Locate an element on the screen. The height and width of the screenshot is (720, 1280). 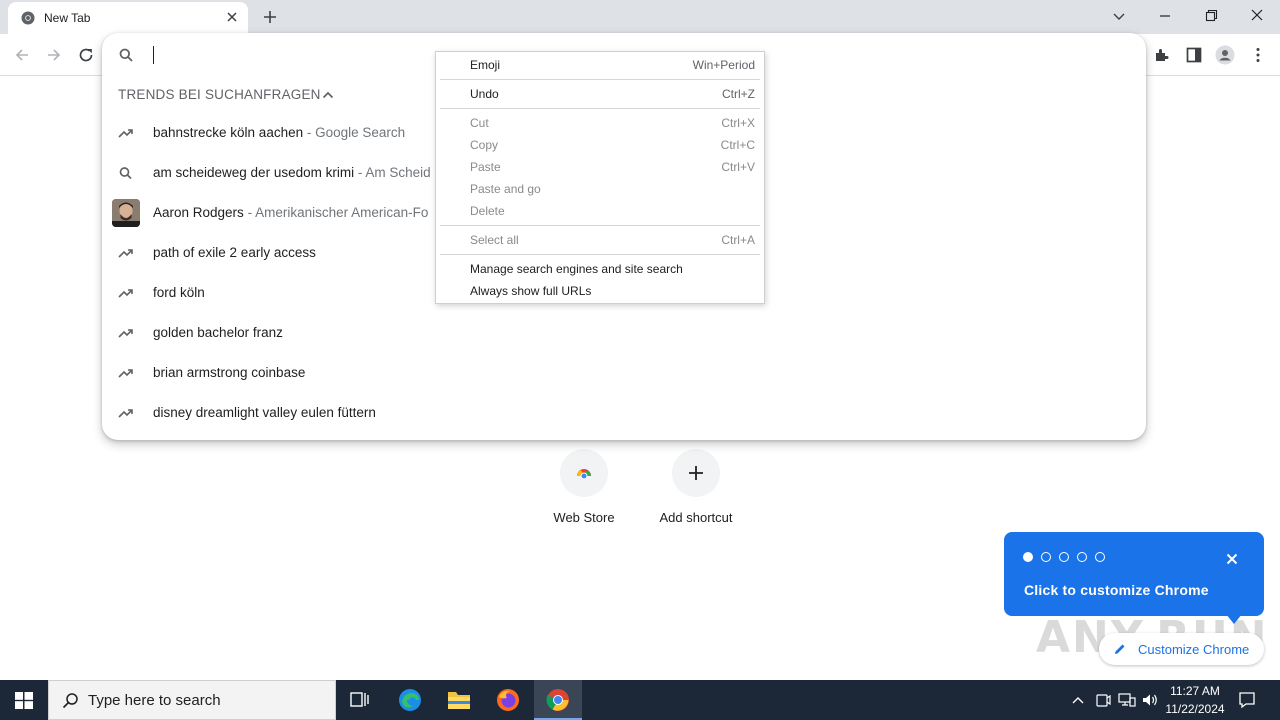
more-menu-icon is located at coordinates (1258, 55).